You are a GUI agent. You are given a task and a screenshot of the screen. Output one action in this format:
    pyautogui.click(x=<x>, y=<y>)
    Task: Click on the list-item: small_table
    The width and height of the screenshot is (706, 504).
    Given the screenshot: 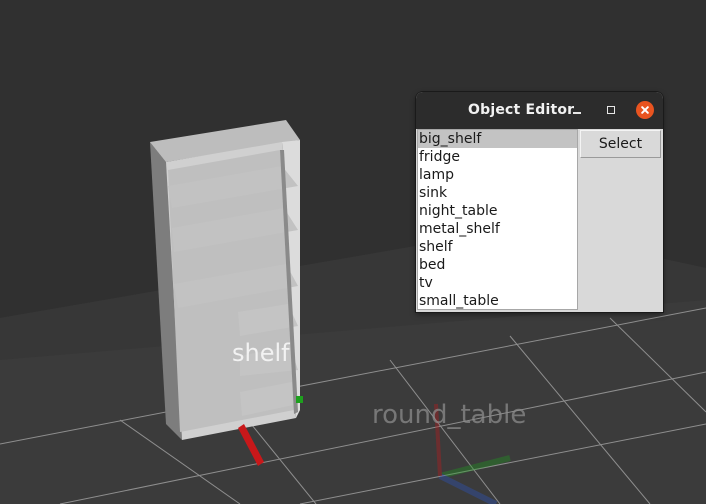 What is the action you would take?
    pyautogui.click(x=497, y=300)
    